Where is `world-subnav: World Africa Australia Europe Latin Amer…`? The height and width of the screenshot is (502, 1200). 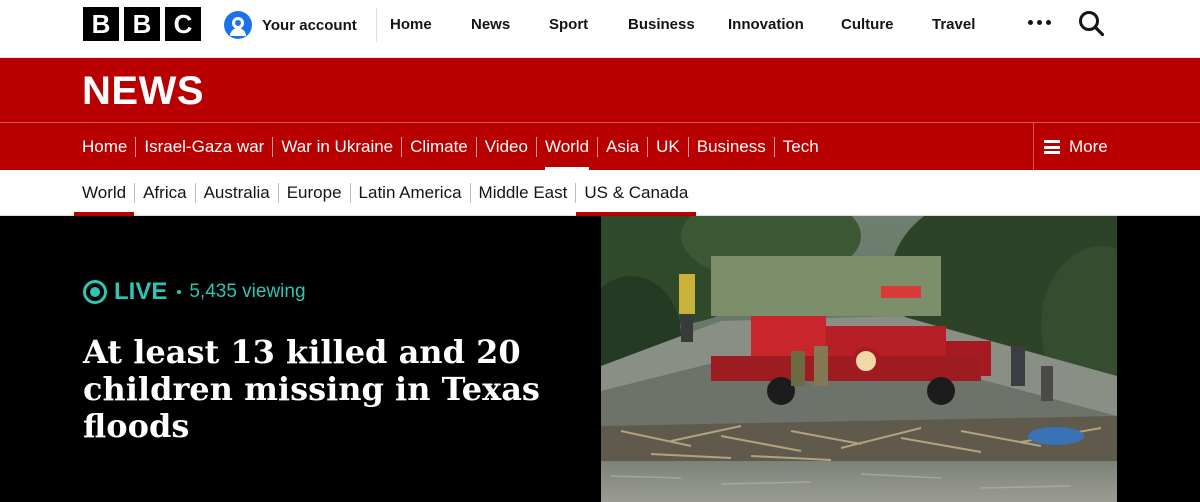 world-subnav: World Africa Australia Europe Latin Amer… is located at coordinates (600, 193).